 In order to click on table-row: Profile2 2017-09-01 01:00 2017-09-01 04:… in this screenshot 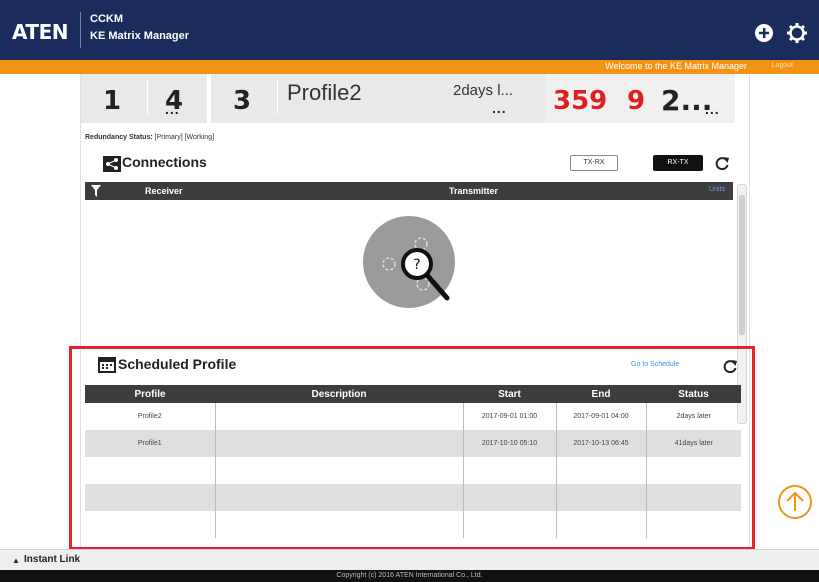, I will do `click(413, 416)`.